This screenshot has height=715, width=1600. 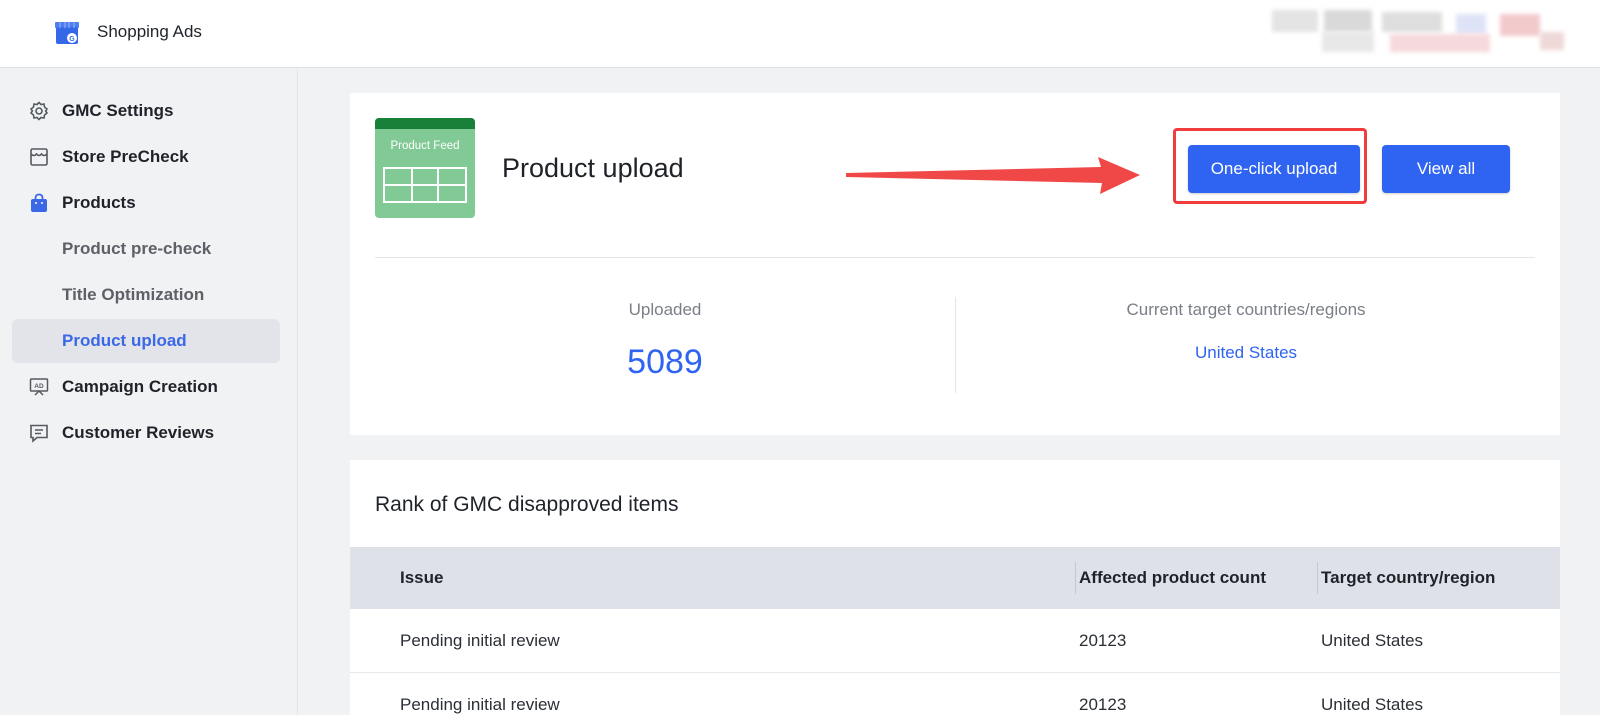 What do you see at coordinates (72, 39) in the screenshot?
I see `svg-text: G` at bounding box center [72, 39].